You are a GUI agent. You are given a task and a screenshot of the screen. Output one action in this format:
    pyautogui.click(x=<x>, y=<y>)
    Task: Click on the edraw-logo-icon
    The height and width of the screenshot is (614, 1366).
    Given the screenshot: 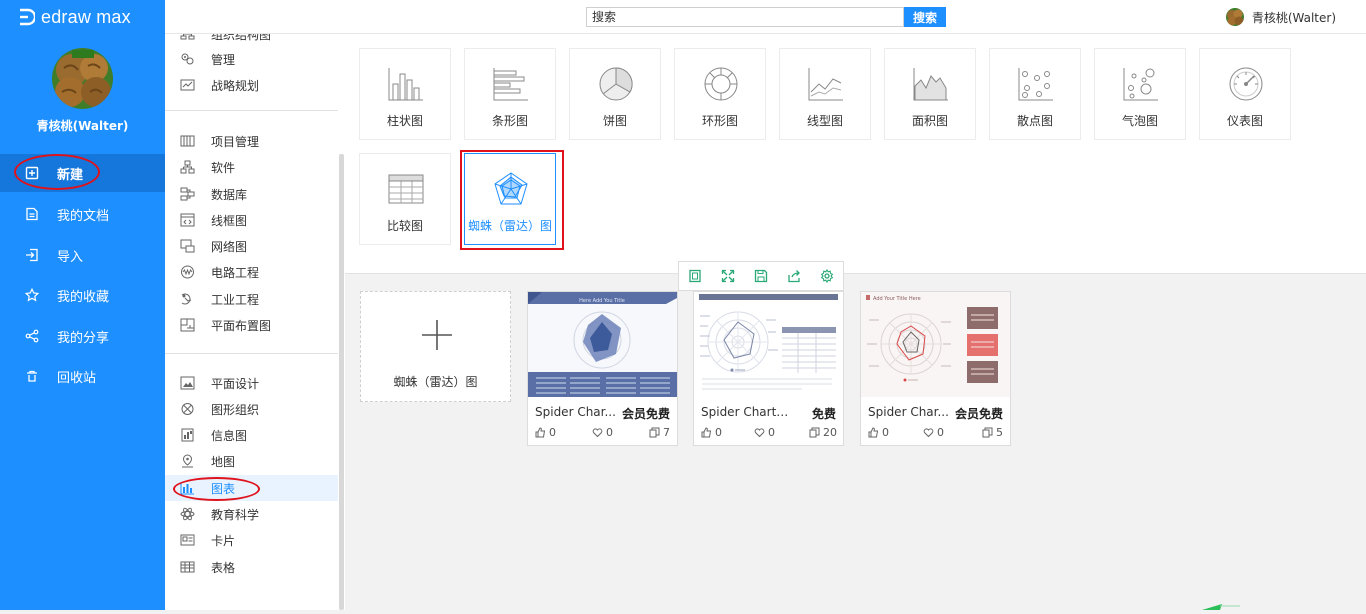 What is the action you would take?
    pyautogui.click(x=27, y=17)
    